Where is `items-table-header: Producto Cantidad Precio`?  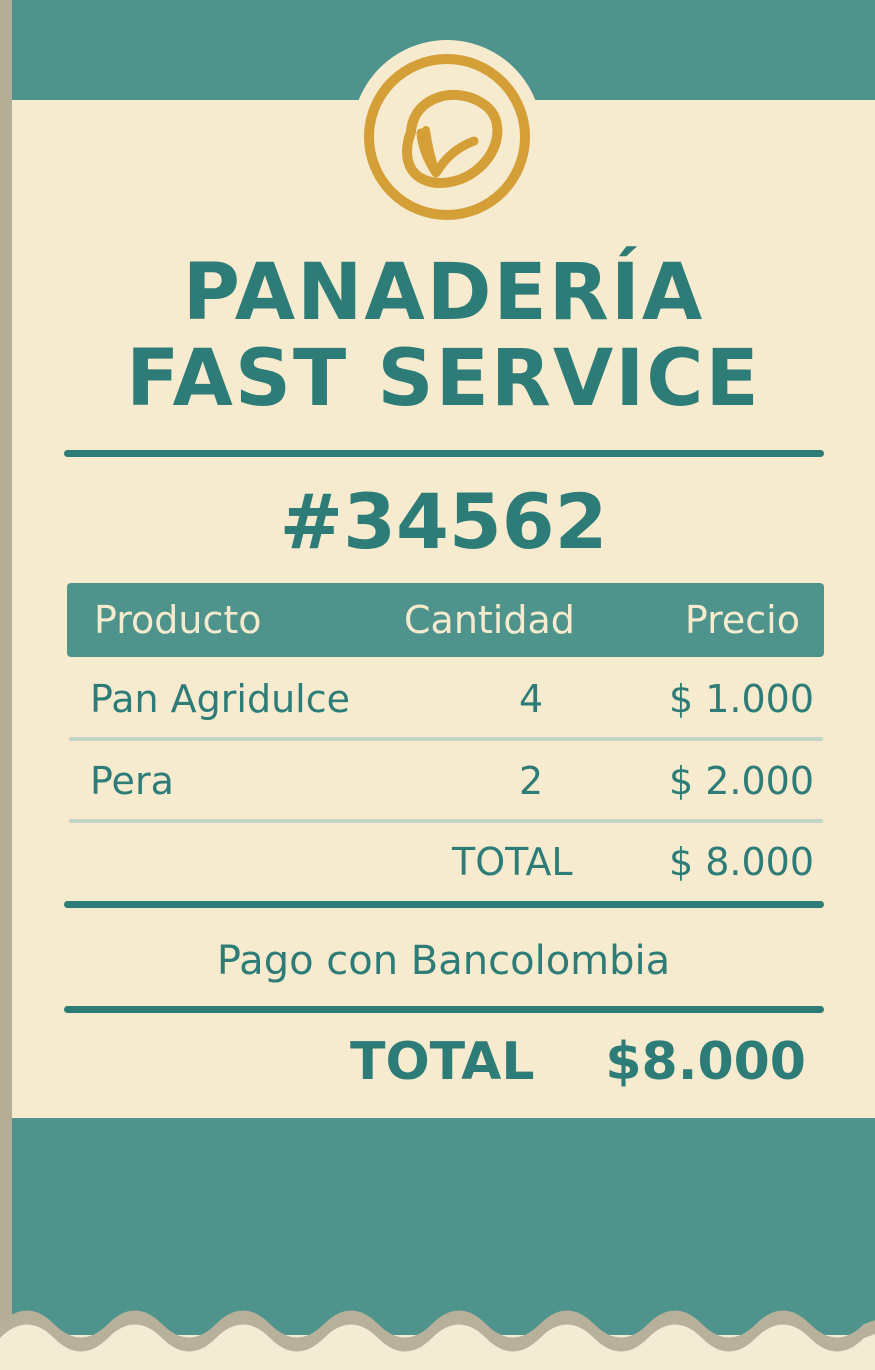 items-table-header: Producto Cantidad Precio is located at coordinates (445, 620).